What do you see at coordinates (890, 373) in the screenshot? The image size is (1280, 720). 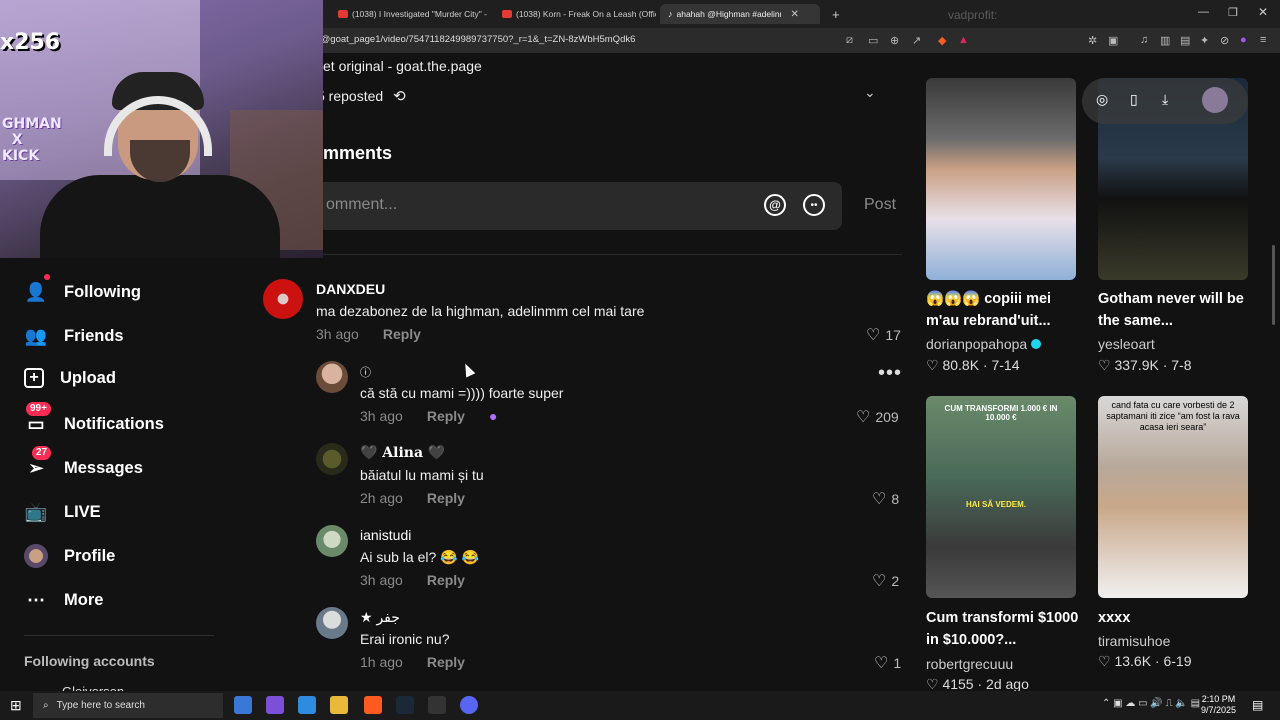 I see `more-options-icon: •••` at bounding box center [890, 373].